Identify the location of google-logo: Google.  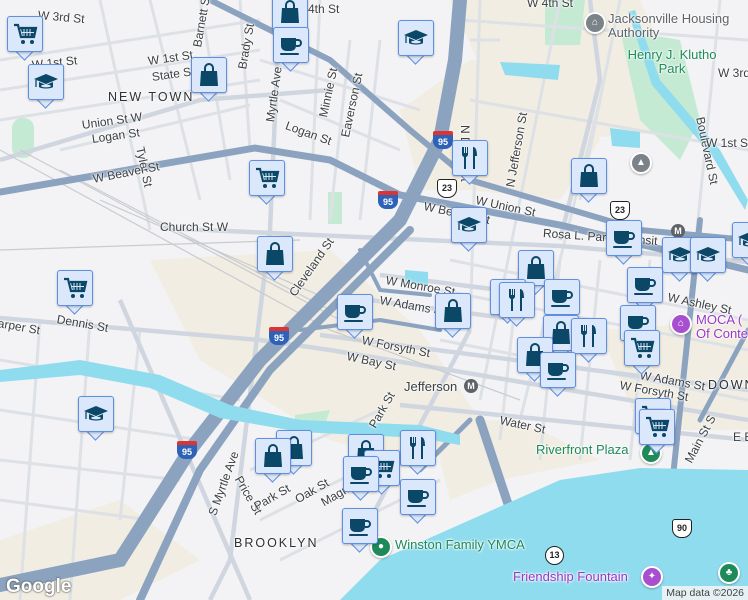
(38, 587).